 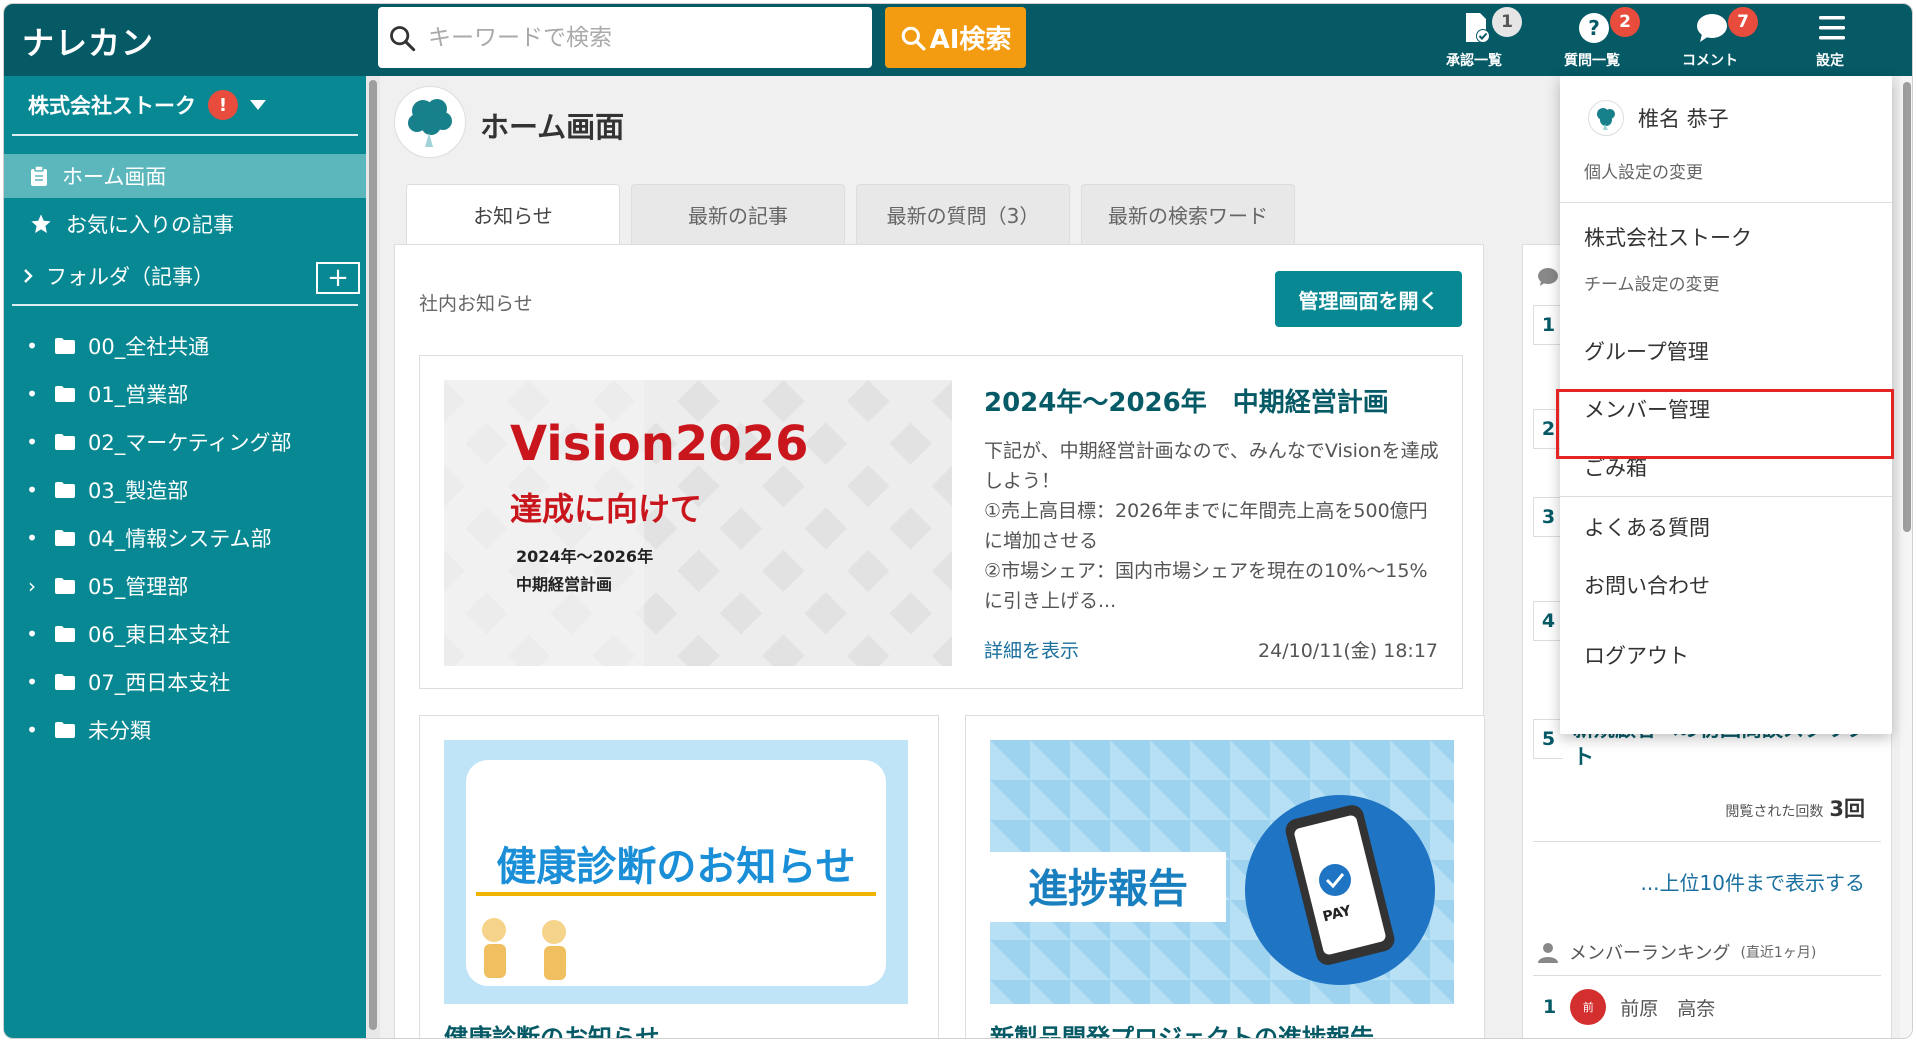 I want to click on sidebar-item-favorites: お気に入りの記事, so click(x=185, y=224).